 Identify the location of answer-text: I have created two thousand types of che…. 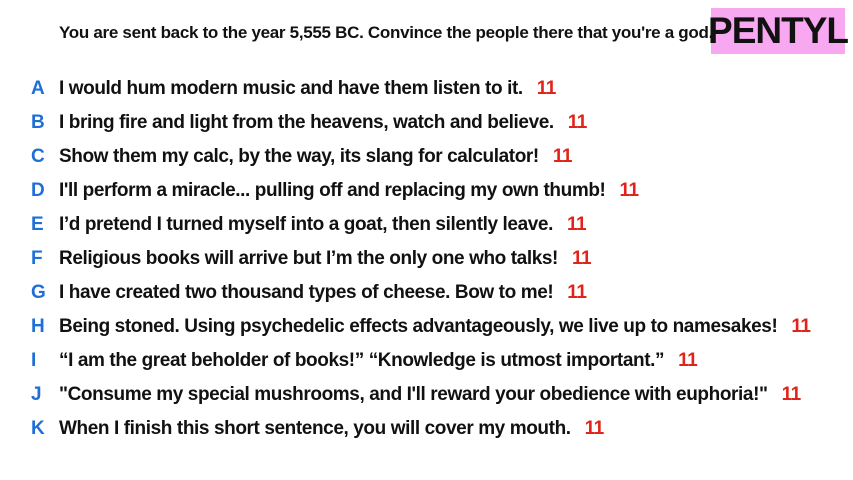
(306, 292).